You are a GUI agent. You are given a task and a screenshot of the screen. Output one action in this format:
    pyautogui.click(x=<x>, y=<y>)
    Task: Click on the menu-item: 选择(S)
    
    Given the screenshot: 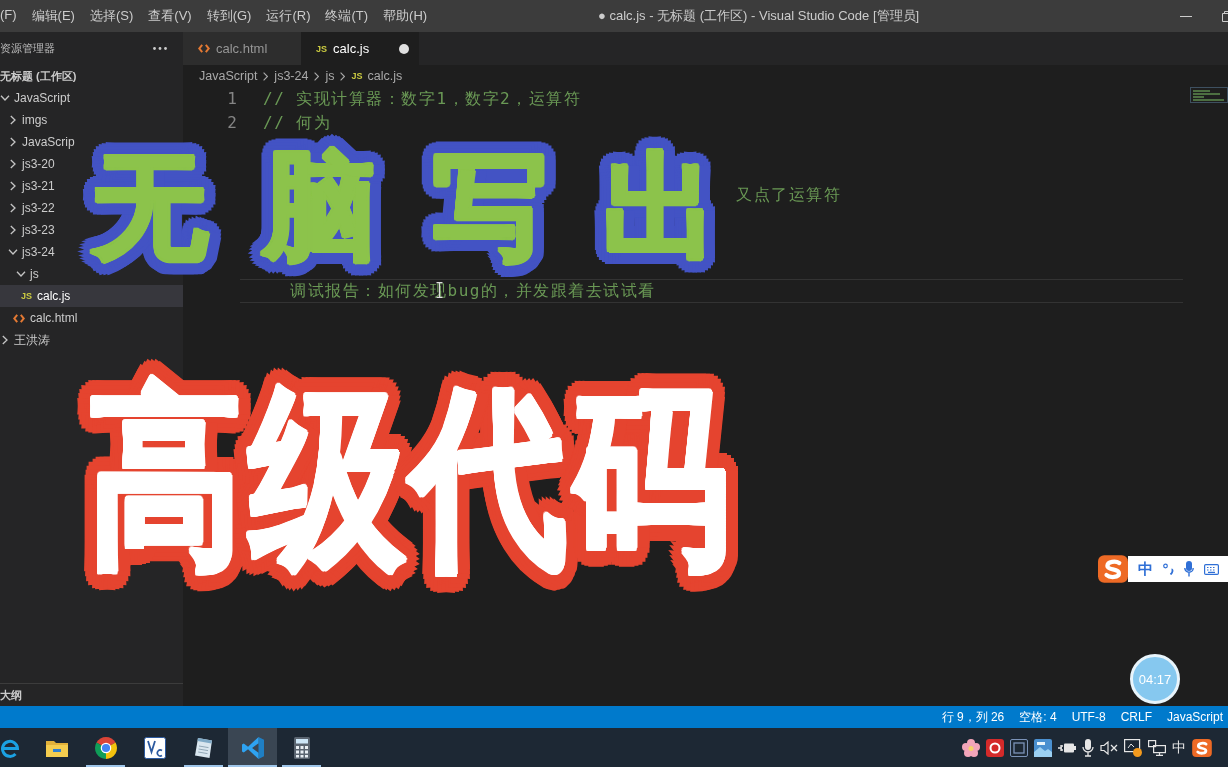 What is the action you would take?
    pyautogui.click(x=111, y=16)
    